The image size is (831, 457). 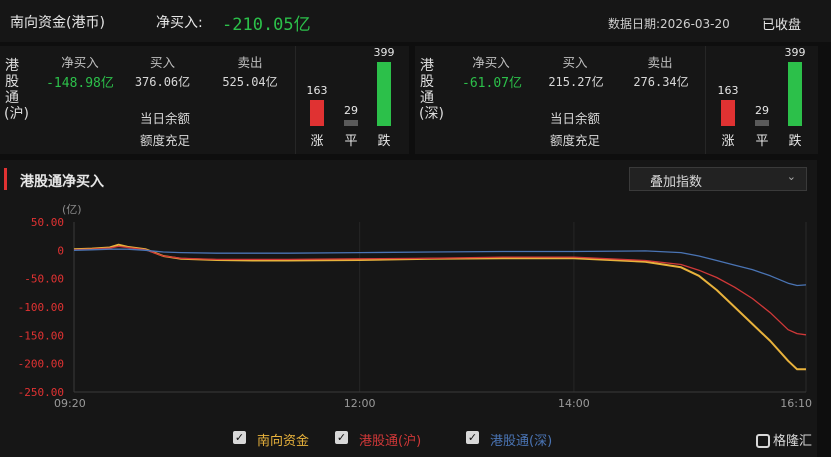 What do you see at coordinates (283, 441) in the screenshot?
I see `legend-label: 南向资金` at bounding box center [283, 441].